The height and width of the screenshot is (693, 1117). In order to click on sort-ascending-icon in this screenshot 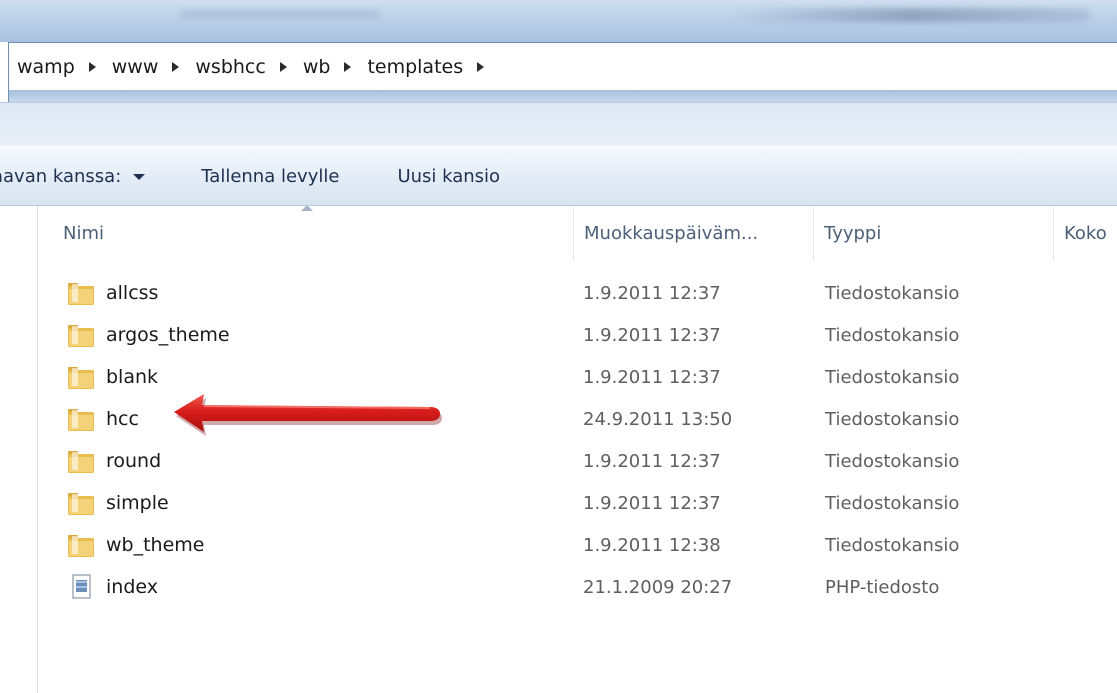, I will do `click(307, 208)`.